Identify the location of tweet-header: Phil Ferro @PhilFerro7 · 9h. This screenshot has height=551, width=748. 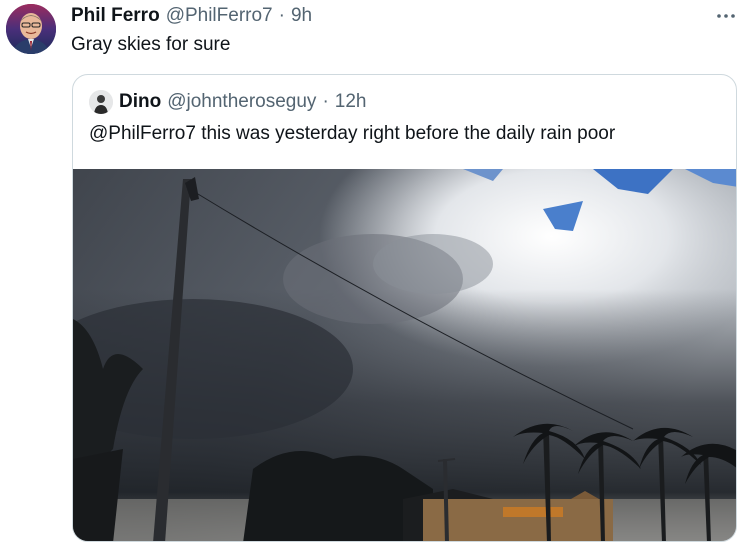
(191, 16).